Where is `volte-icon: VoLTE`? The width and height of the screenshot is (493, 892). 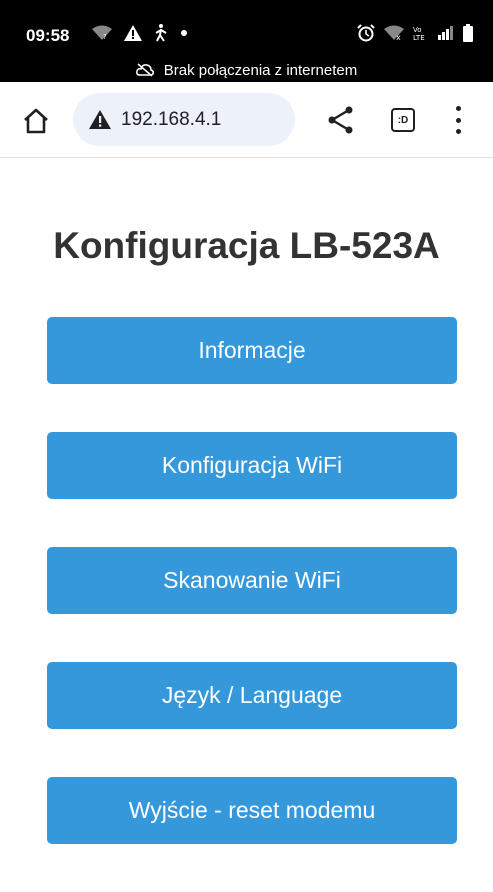 volte-icon: VoLTE is located at coordinates (419, 33).